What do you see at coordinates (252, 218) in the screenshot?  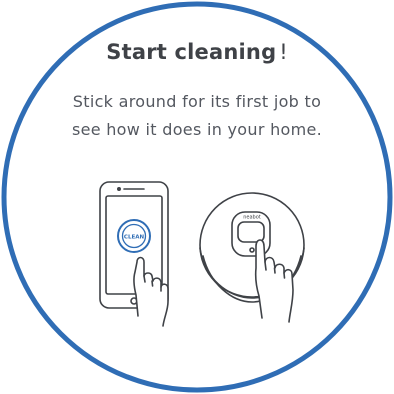 I see `robot-brand-label: neabot` at bounding box center [252, 218].